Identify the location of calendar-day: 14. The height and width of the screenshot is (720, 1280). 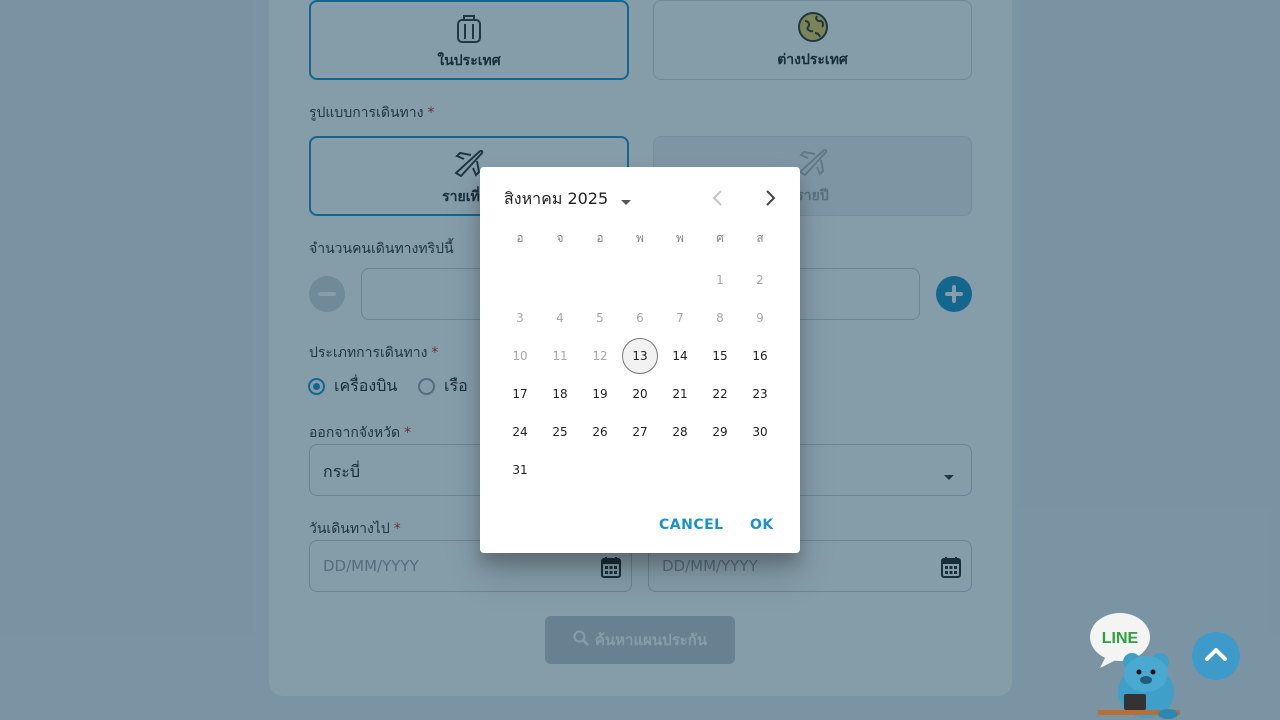
(680, 356).